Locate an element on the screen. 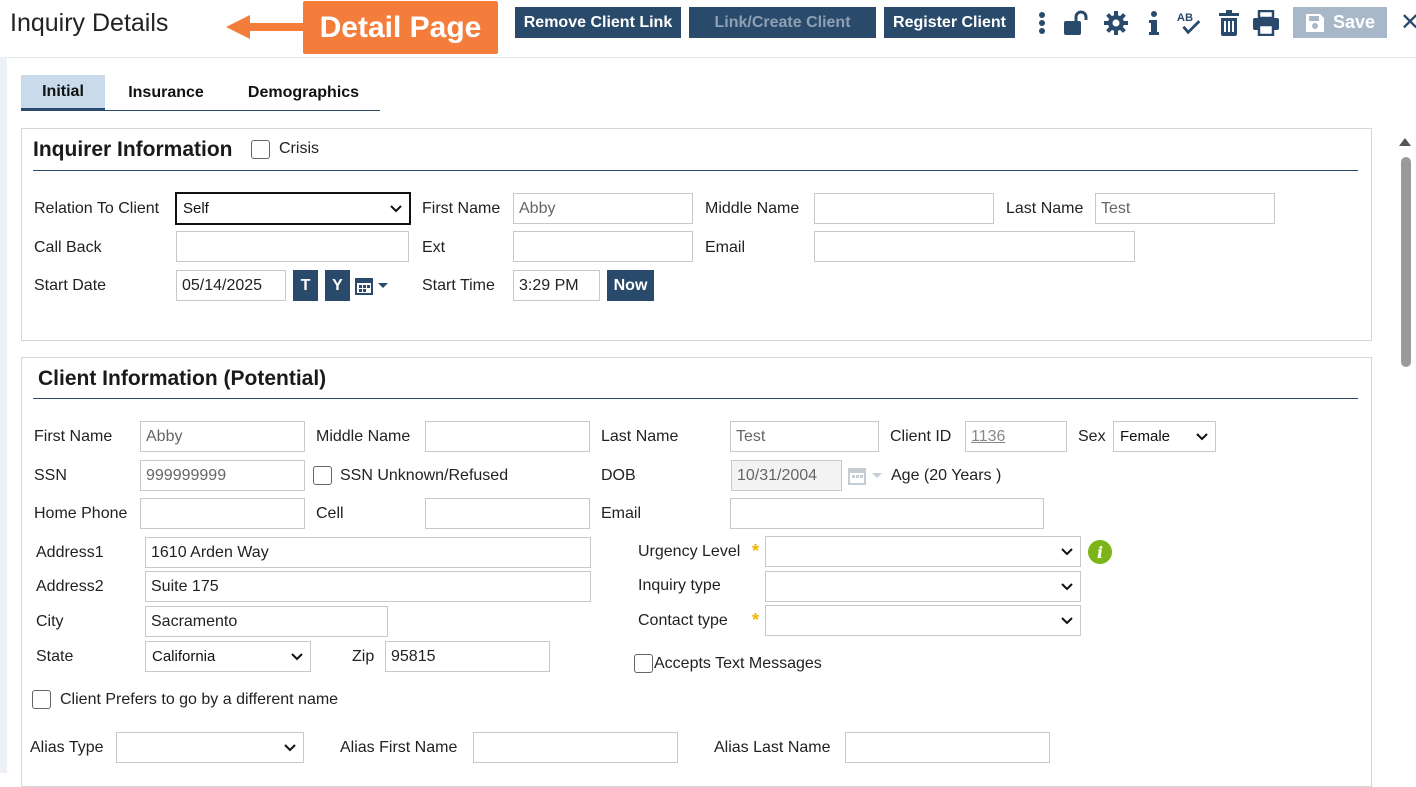 The width and height of the screenshot is (1416, 787). address1-input: 1610 Arden Way is located at coordinates (368, 552).